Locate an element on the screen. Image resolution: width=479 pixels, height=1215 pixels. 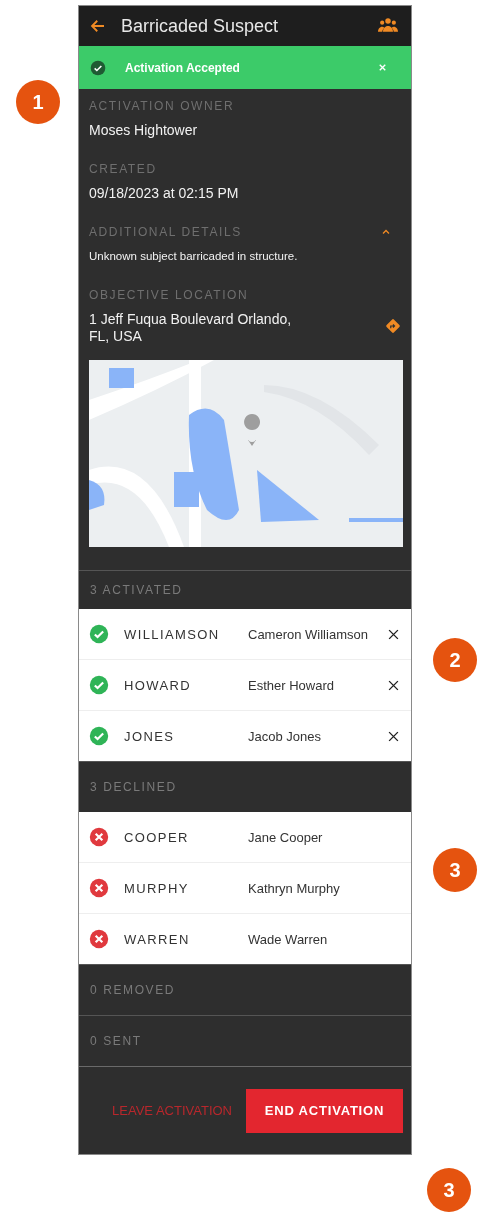
member-surname: MURPHY is located at coordinates (157, 888).